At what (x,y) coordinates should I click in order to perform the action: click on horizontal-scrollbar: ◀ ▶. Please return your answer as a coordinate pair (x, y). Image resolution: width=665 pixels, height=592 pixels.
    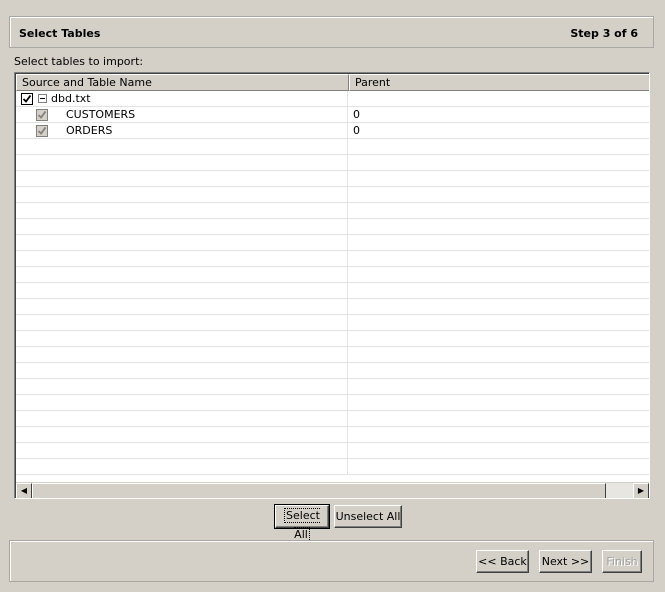
    Looking at the image, I should click on (332, 490).